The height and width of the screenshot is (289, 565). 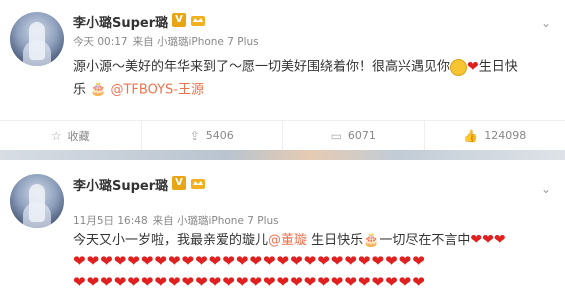 I want to click on comment-icon: ▭, so click(x=336, y=135).